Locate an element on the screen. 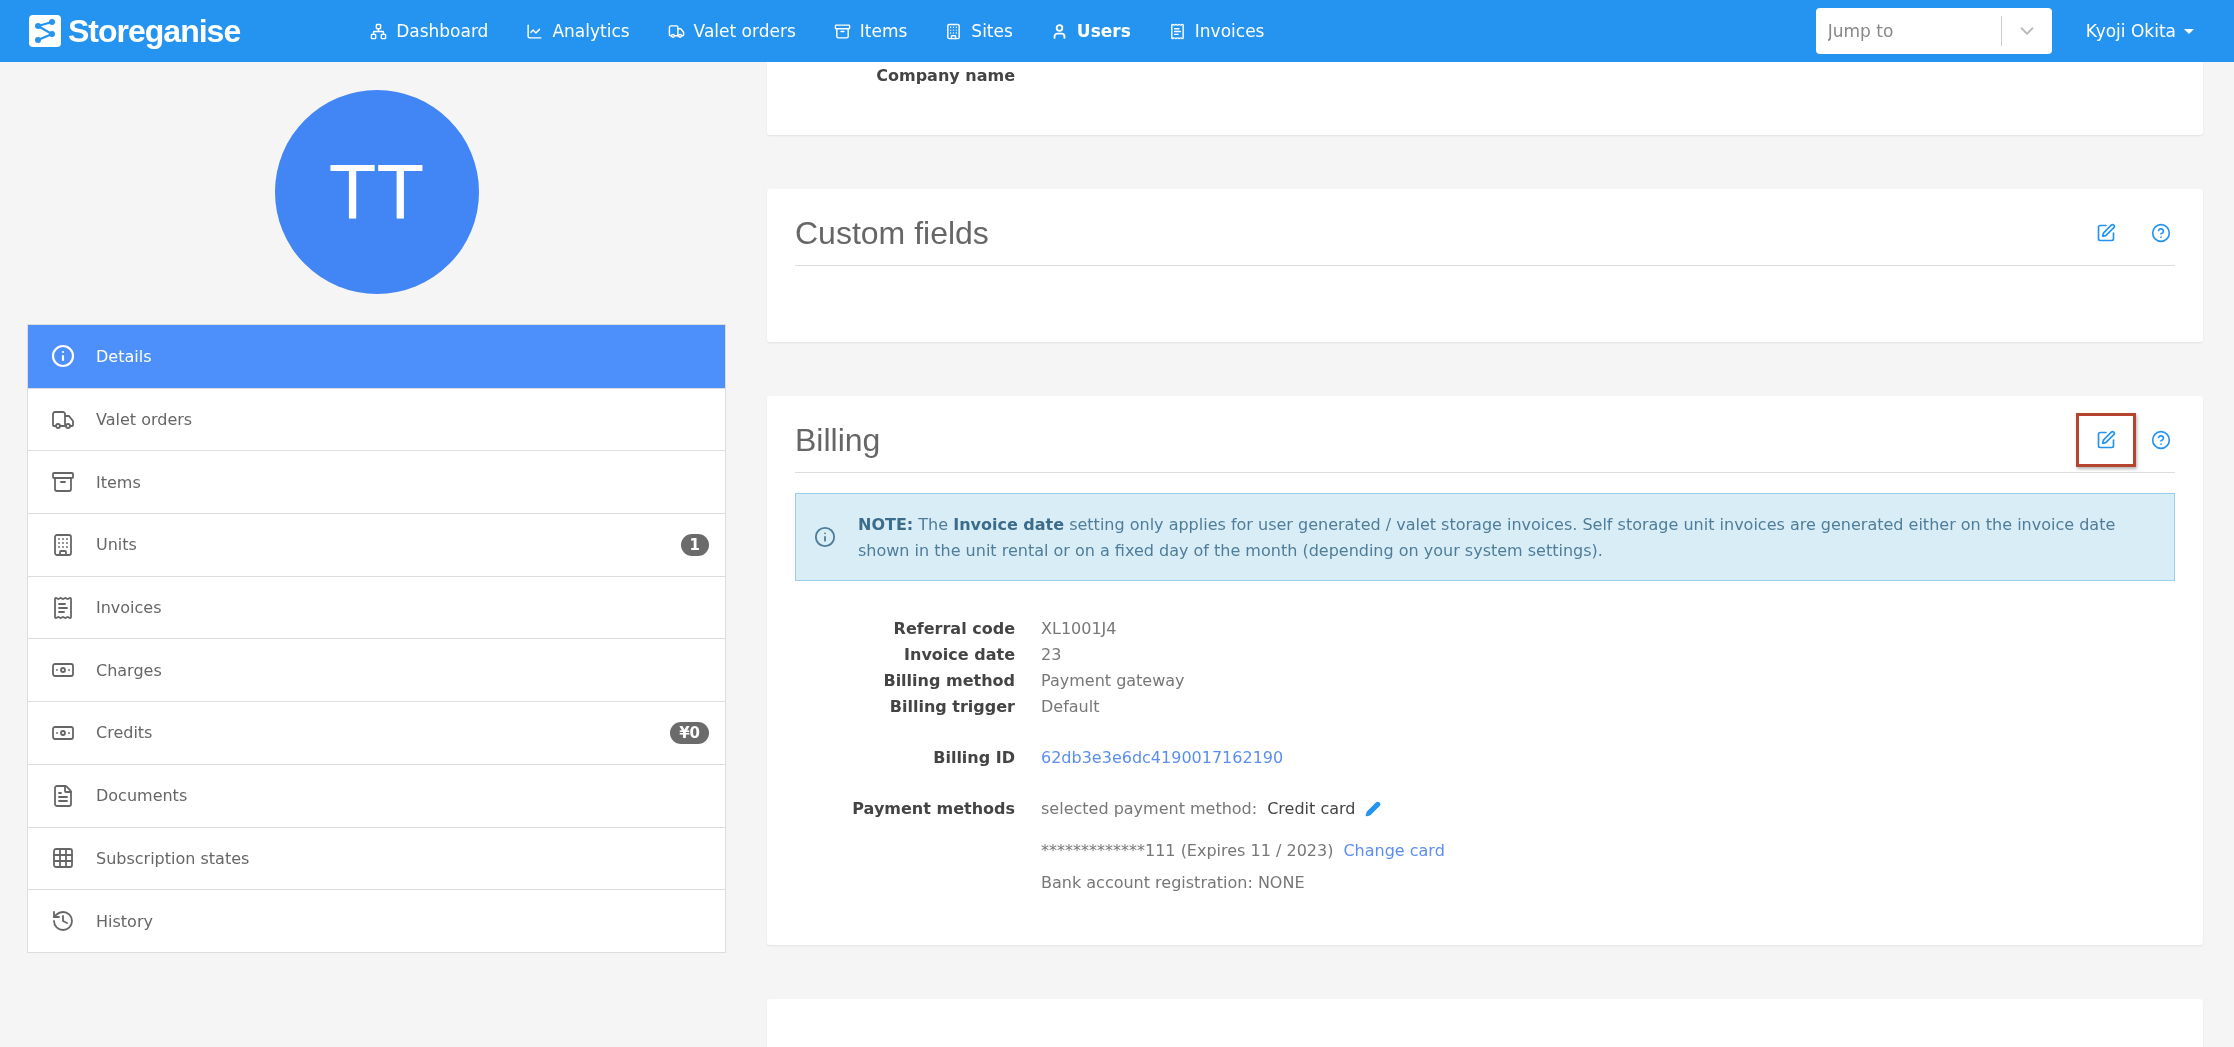 The height and width of the screenshot is (1047, 2234). sidebar-label: Invoices is located at coordinates (129, 608).